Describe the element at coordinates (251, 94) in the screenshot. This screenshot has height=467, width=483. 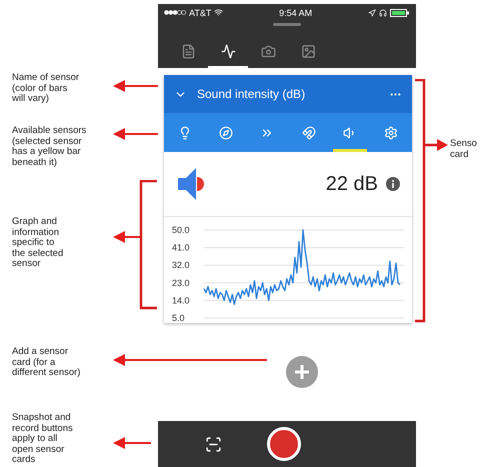
I see `sensor-title: Sound intensity (dB)` at that location.